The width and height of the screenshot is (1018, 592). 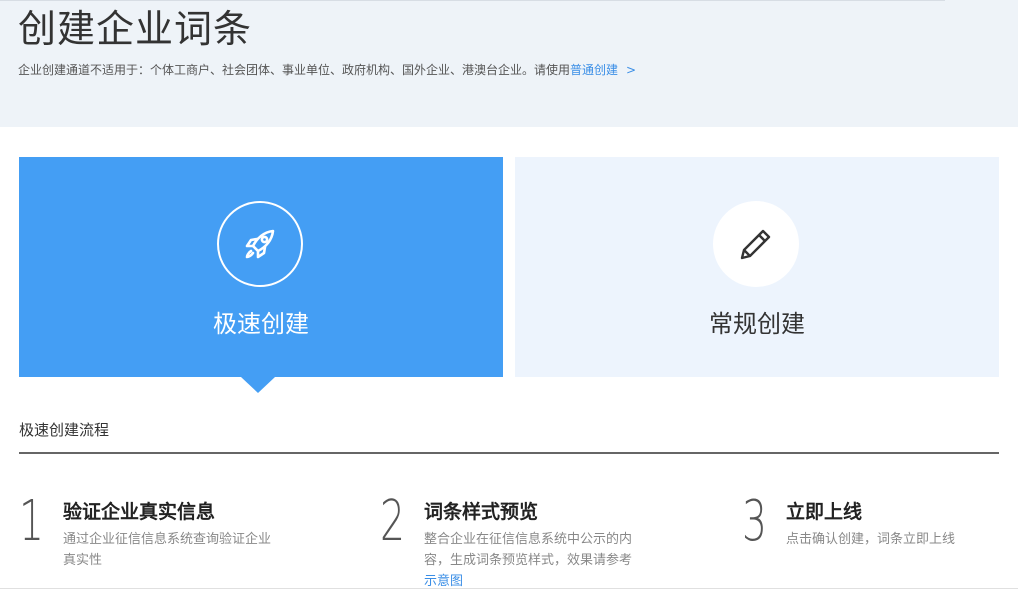 What do you see at coordinates (139, 512) in the screenshot?
I see `step-title: 验证企业真实信息` at bounding box center [139, 512].